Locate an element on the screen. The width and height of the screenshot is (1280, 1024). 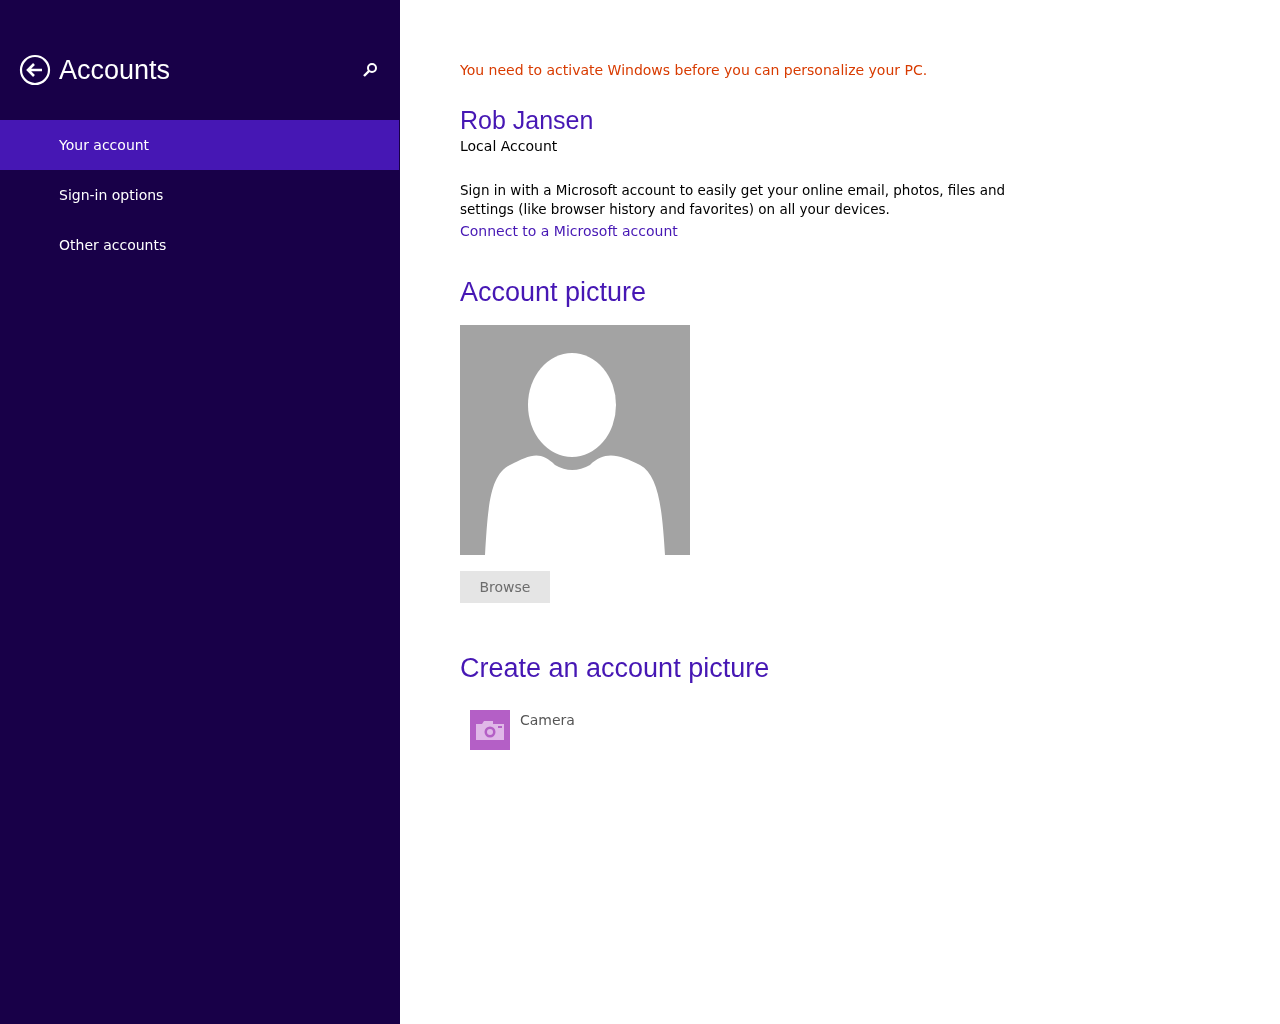
nav-item: Sign-in options is located at coordinates (199, 195).